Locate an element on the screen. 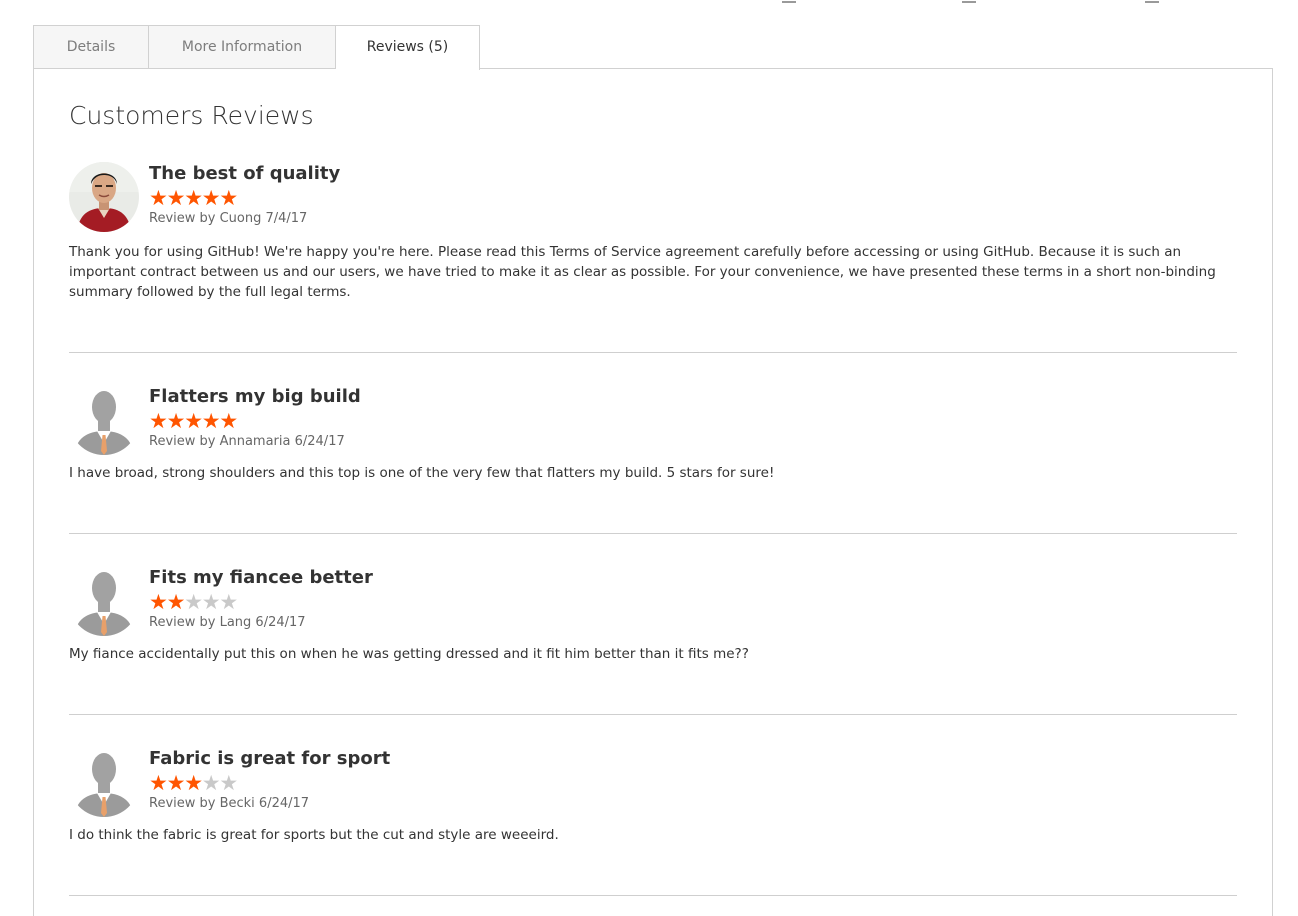  review-byline: Review by Lang 6/24/17 is located at coordinates (227, 622).